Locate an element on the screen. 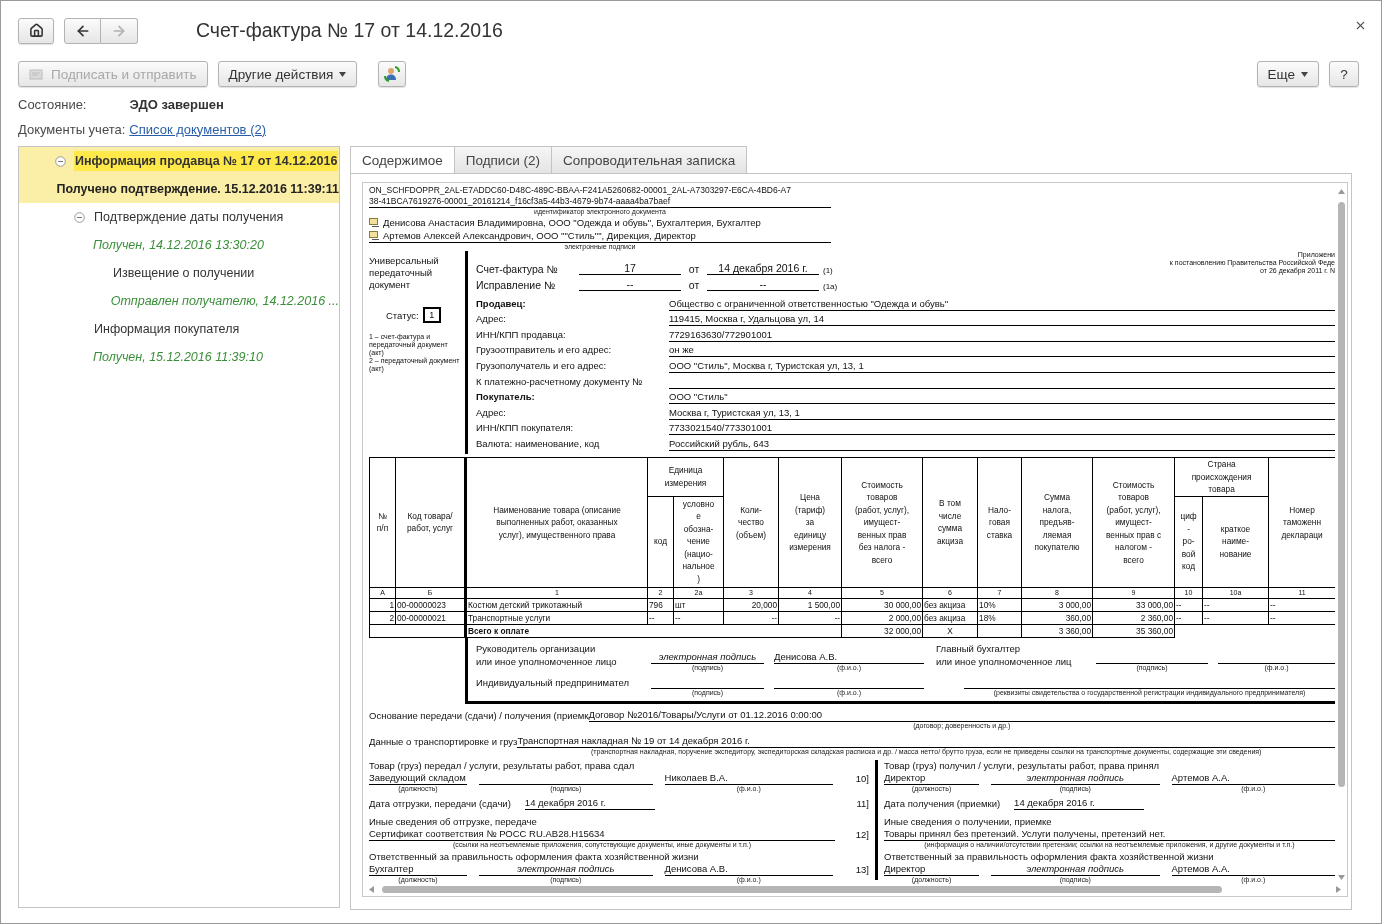 The height and width of the screenshot is (924, 1382). line-number: 11] is located at coordinates (862, 803).